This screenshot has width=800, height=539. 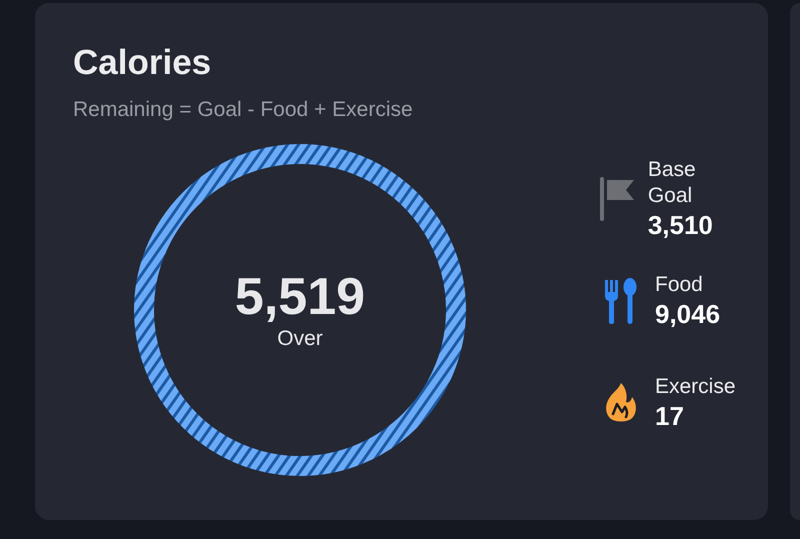 What do you see at coordinates (695, 387) in the screenshot?
I see `stat-label: Exercise` at bounding box center [695, 387].